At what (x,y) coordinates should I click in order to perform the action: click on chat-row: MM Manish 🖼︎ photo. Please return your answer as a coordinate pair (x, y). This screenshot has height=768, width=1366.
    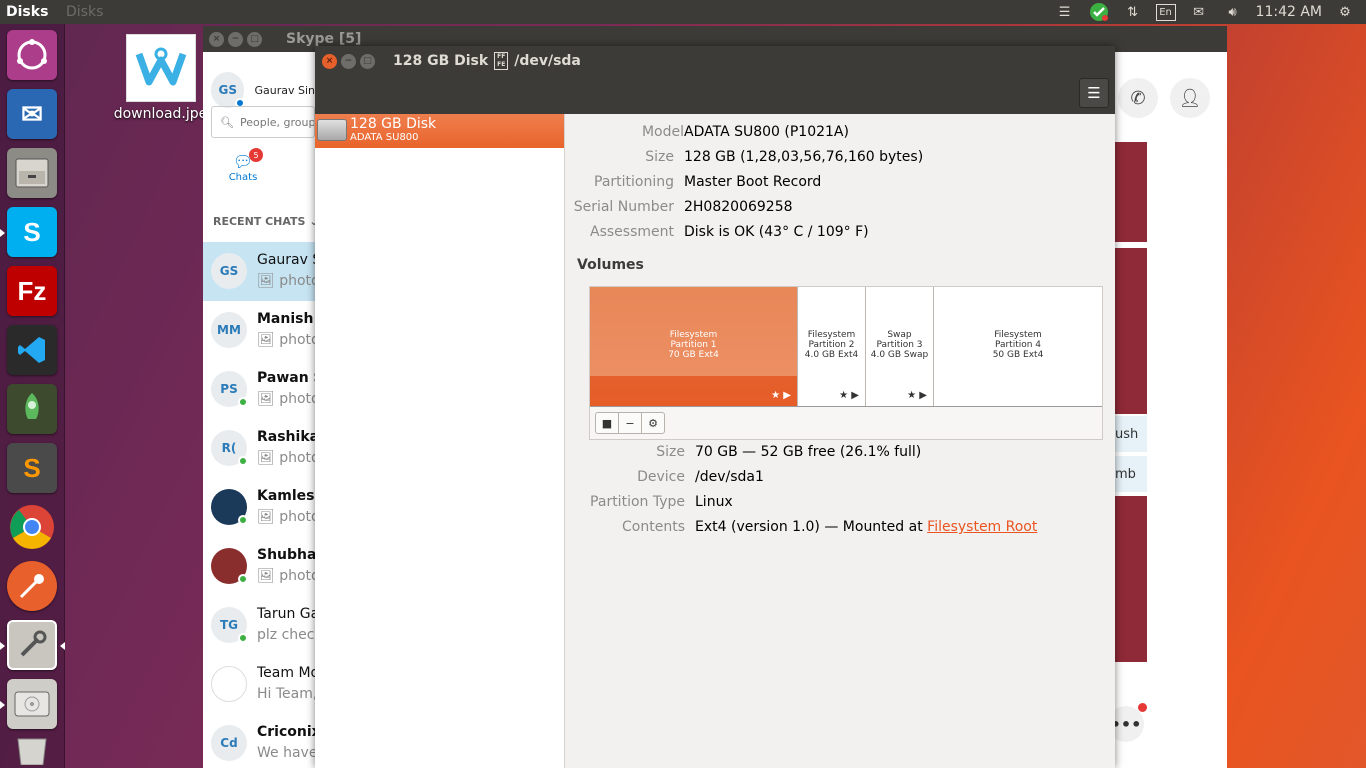
    Looking at the image, I should click on (261, 330).